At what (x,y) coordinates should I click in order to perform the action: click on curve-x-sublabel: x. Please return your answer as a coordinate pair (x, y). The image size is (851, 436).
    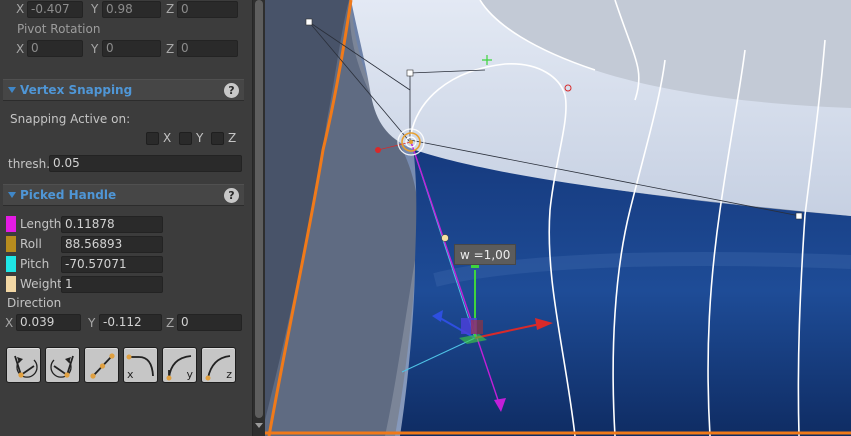
    Looking at the image, I should click on (130, 374).